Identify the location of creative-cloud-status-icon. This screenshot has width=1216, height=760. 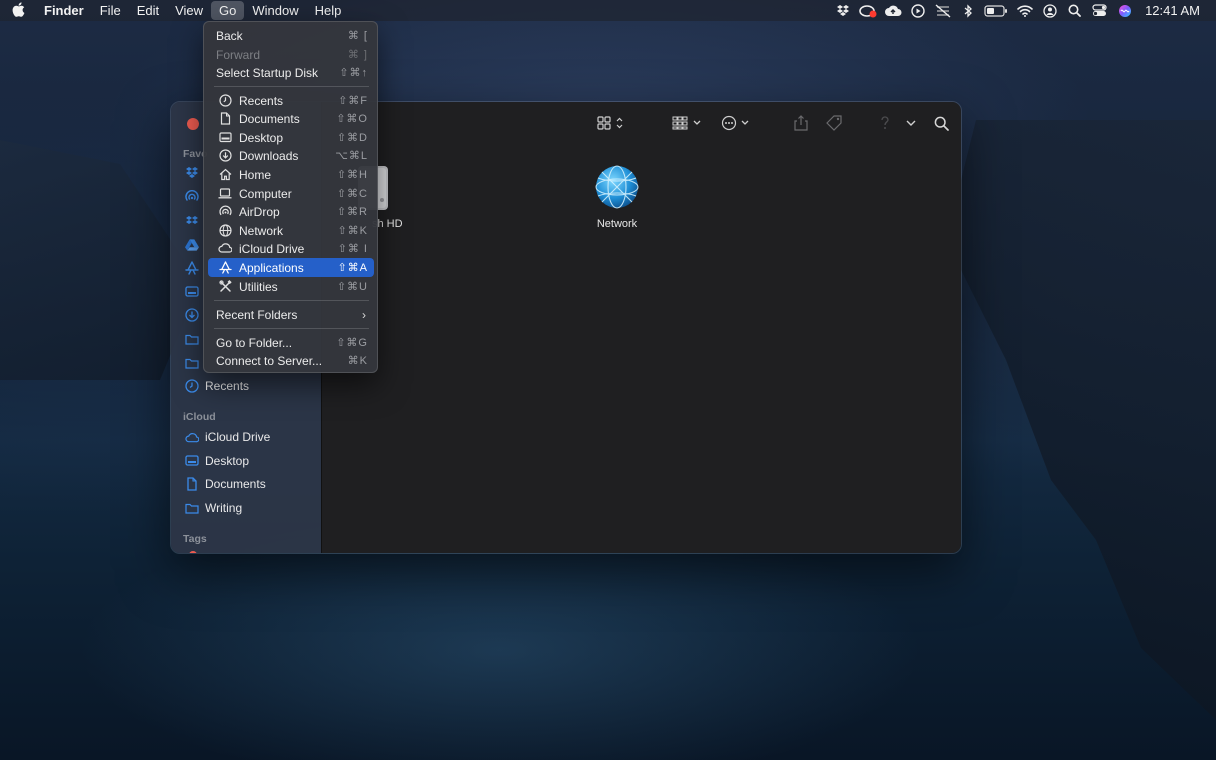
(867, 10).